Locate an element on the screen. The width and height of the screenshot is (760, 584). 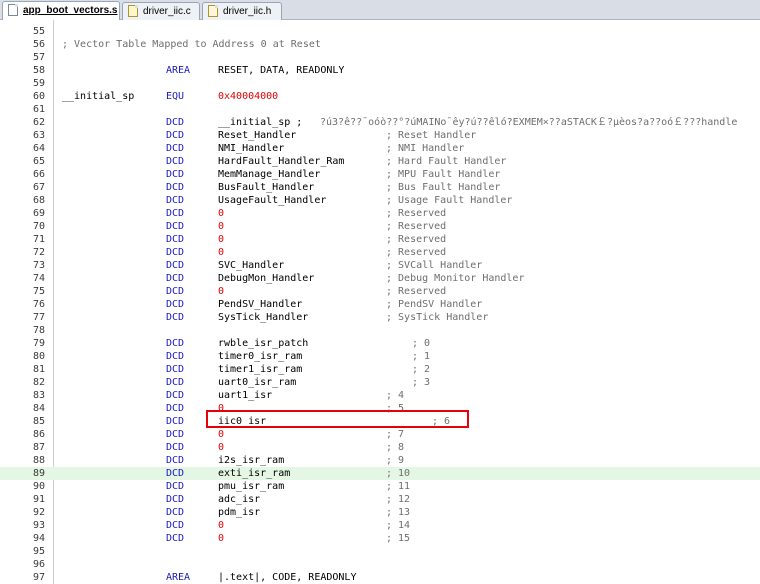
code-directive: AREA is located at coordinates (178, 577).